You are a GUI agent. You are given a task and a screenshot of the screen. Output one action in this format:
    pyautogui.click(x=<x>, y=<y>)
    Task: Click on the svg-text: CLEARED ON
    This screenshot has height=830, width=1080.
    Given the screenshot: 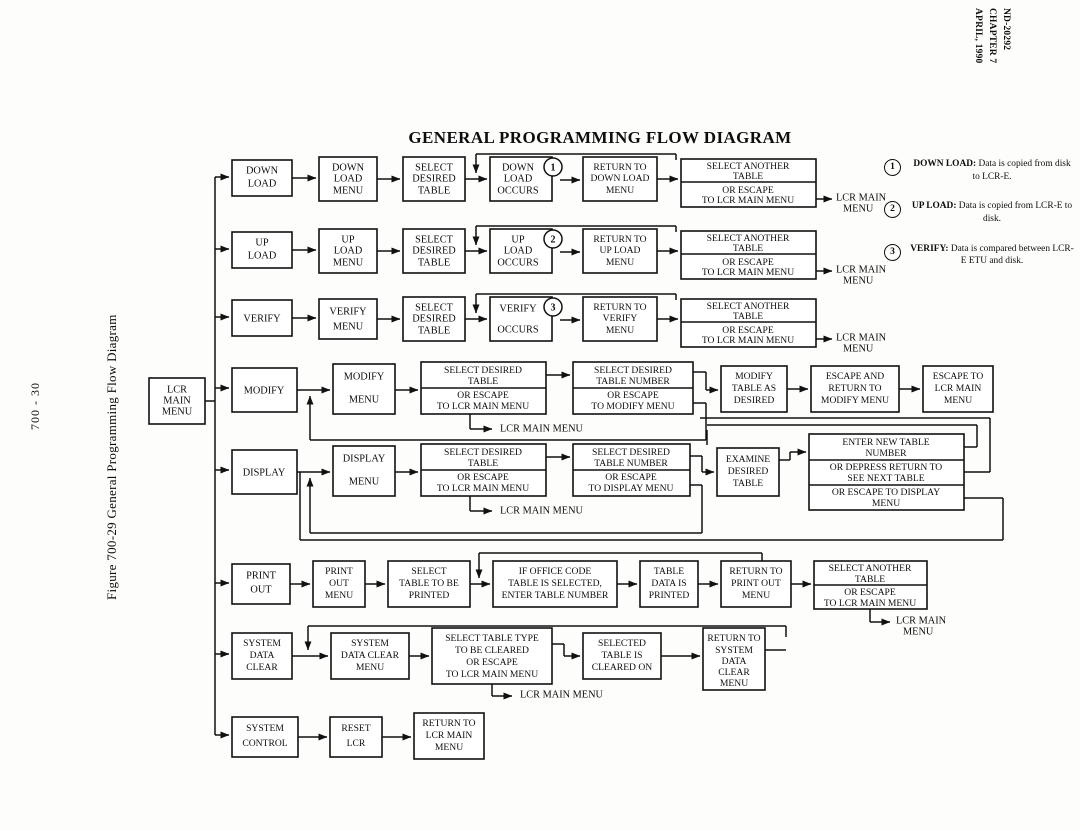 What is the action you would take?
    pyautogui.click(x=622, y=667)
    